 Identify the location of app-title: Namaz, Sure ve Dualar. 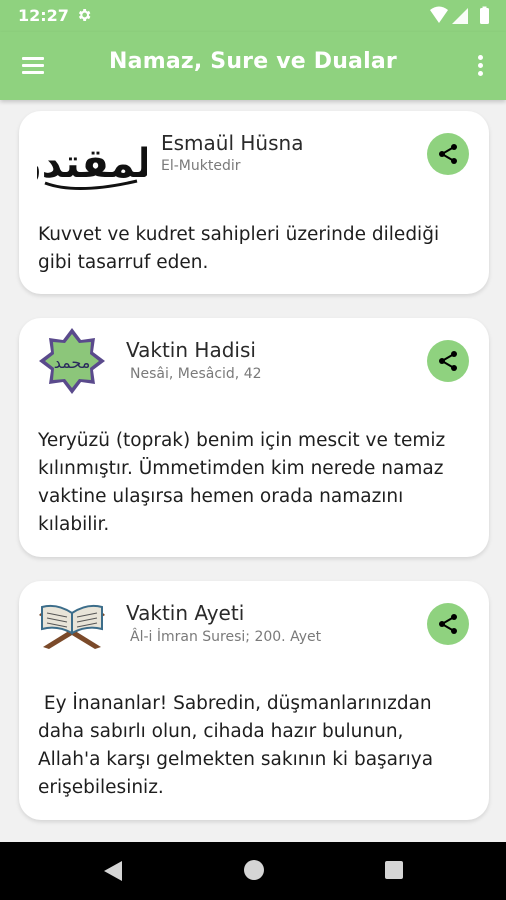
(253, 61).